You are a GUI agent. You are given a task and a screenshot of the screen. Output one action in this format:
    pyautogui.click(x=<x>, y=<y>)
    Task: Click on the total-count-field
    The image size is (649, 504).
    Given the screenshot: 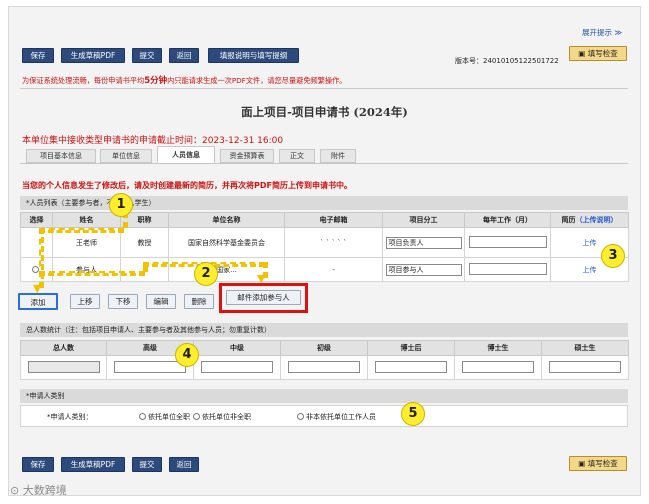 What is the action you would take?
    pyautogui.click(x=63, y=366)
    